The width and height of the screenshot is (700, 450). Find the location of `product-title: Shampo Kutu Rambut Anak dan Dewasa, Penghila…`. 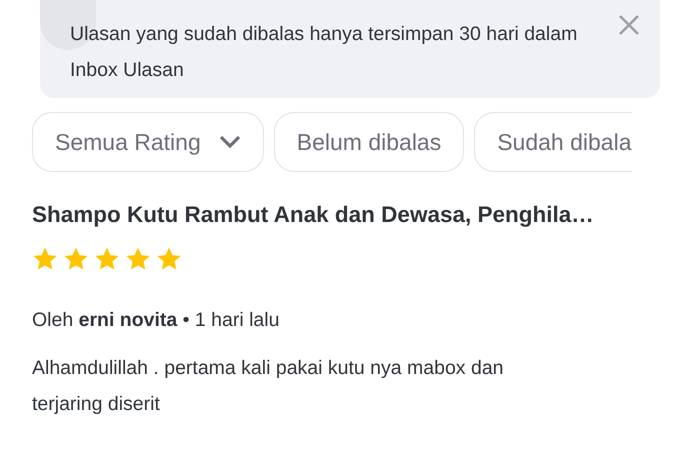

product-title: Shampo Kutu Rambut Anak dan Dewasa, Penghila… is located at coordinates (313, 215).